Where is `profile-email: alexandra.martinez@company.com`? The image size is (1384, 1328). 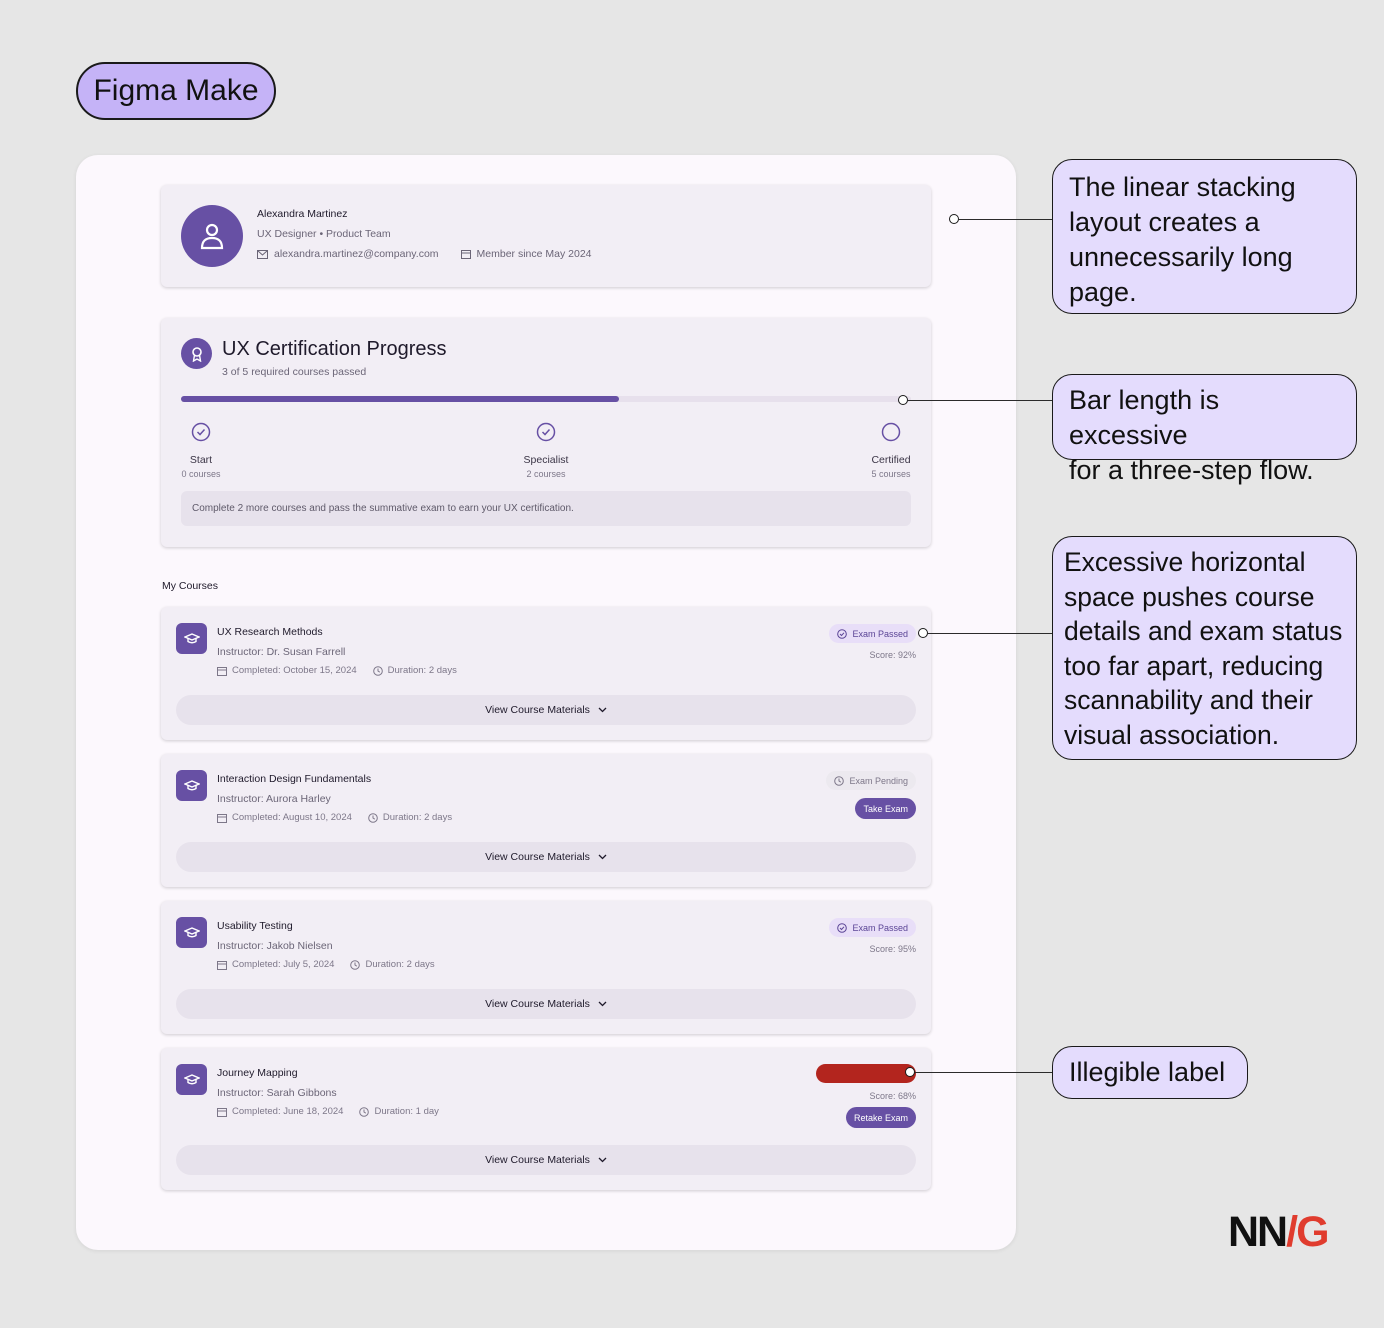 profile-email: alexandra.martinez@company.com is located at coordinates (356, 254).